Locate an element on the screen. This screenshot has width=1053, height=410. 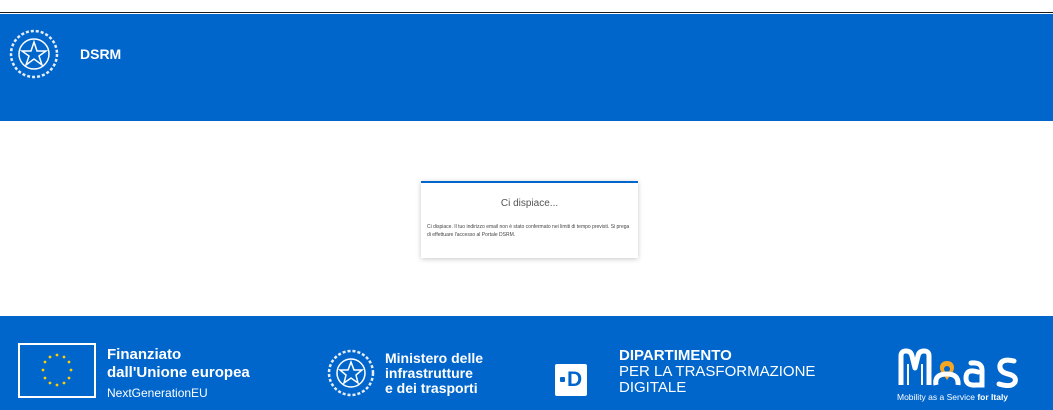
maas-tagline-bold: for Italy is located at coordinates (993, 397).